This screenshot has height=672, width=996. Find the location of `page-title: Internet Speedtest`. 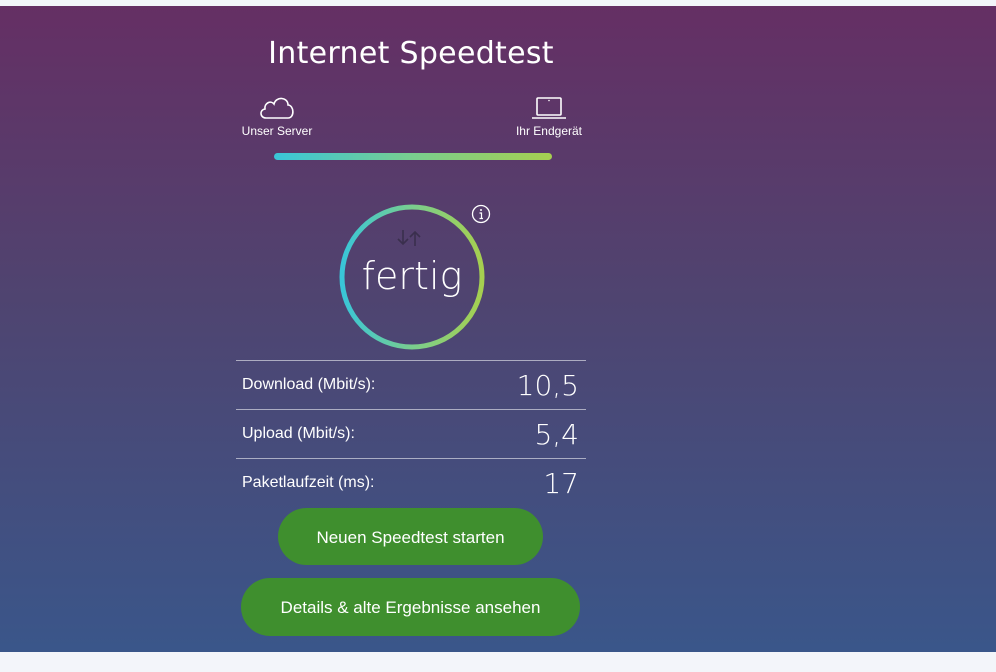

page-title: Internet Speedtest is located at coordinates (411, 53).